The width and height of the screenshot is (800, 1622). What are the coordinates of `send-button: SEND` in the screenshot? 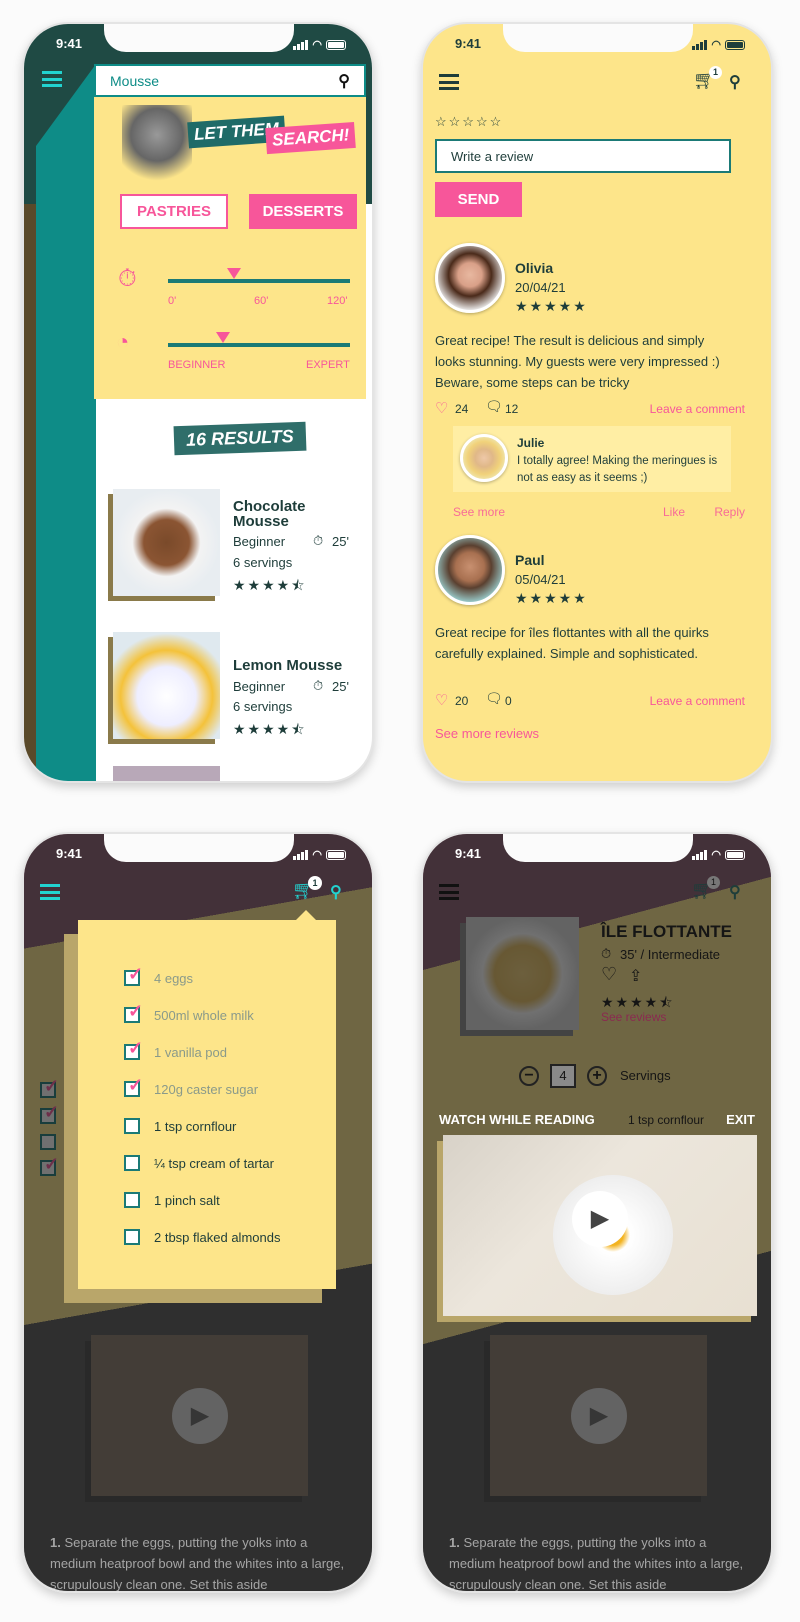 It's located at (478, 199).